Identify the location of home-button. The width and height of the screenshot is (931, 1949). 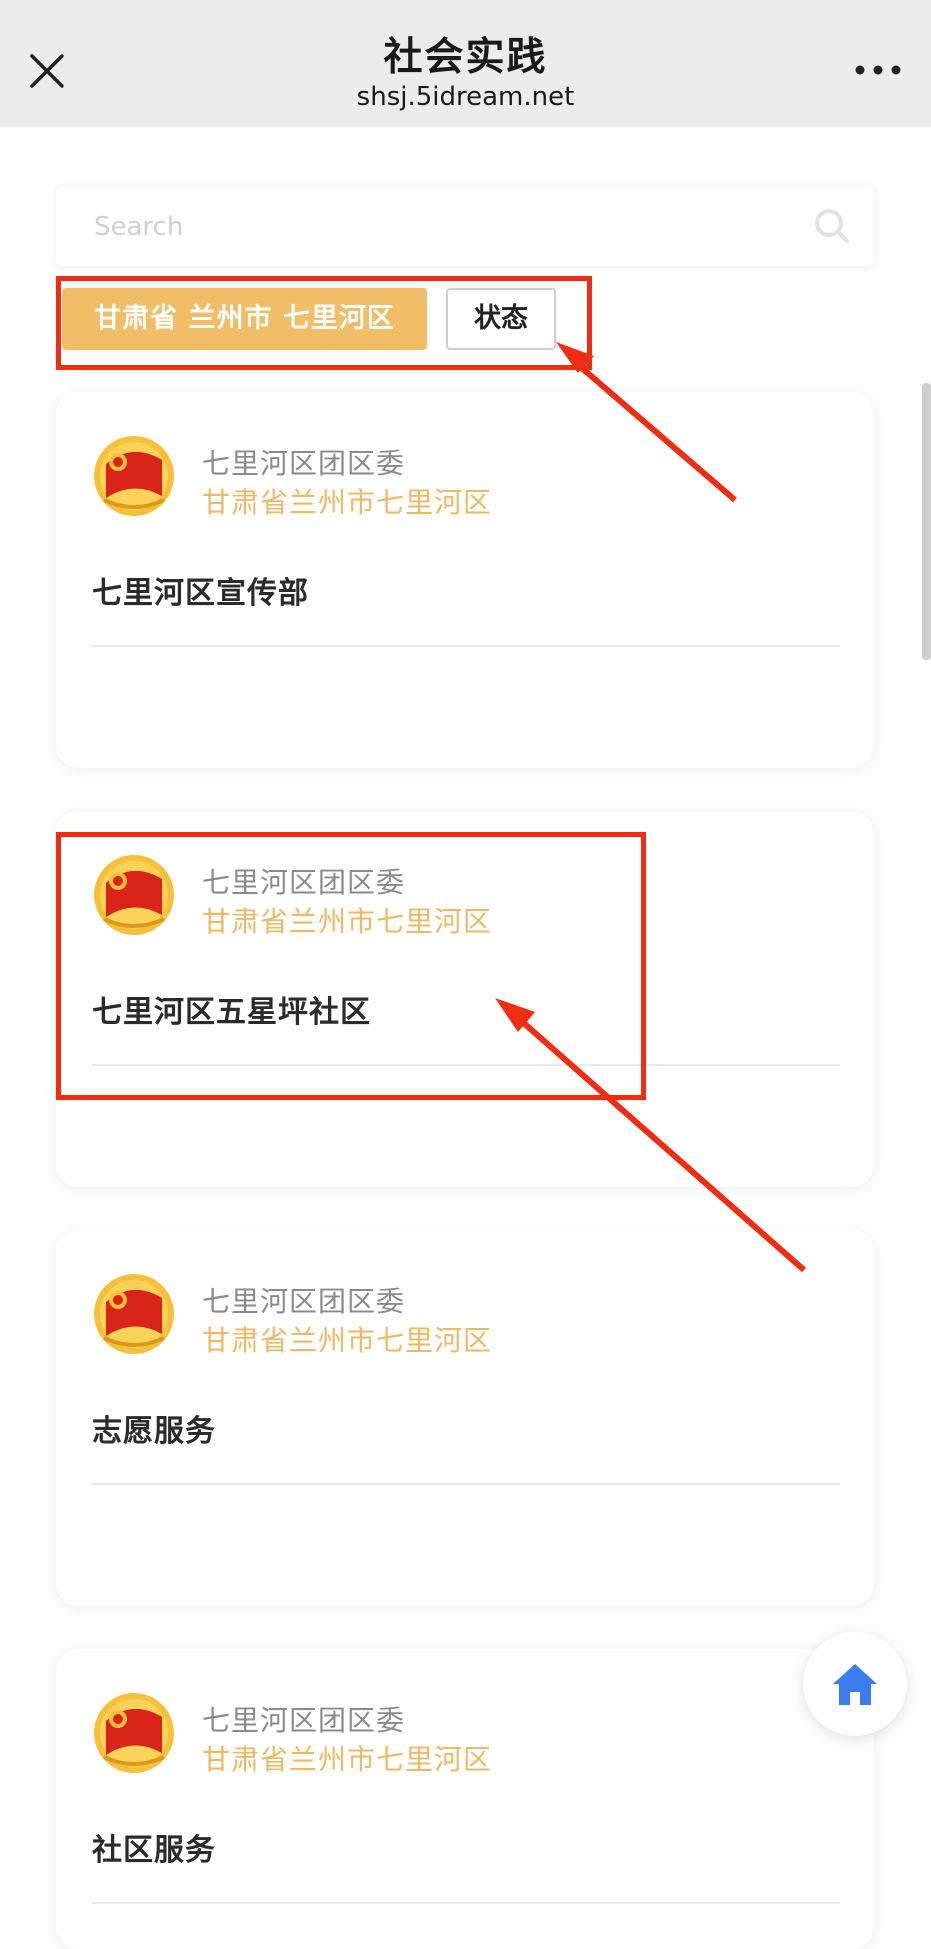
(855, 1684).